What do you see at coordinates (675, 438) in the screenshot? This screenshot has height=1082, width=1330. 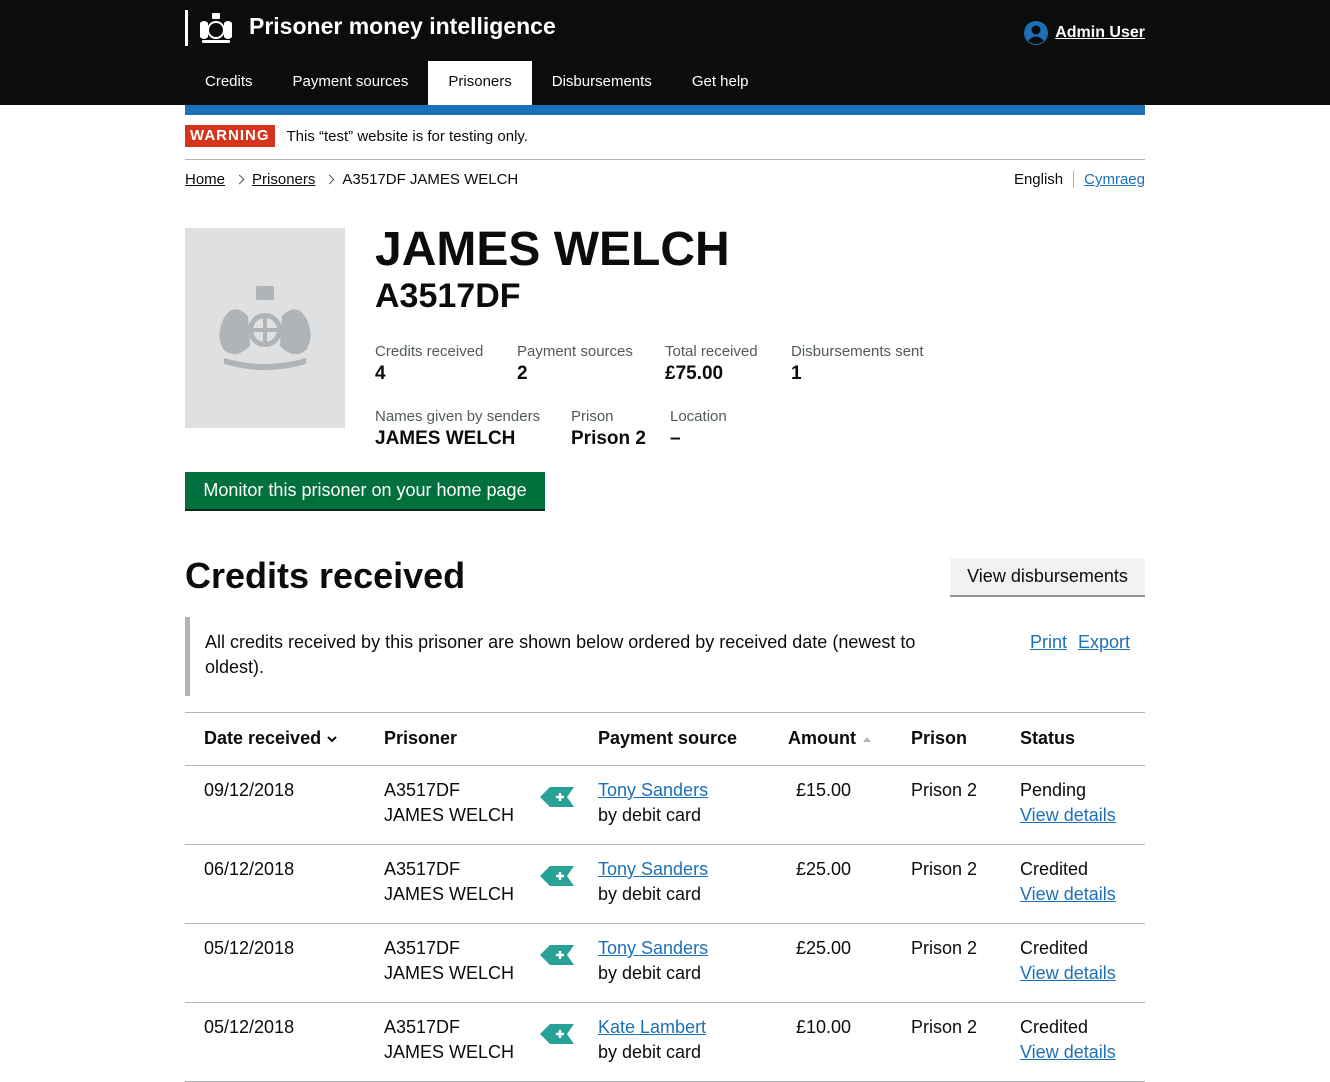 I see `stat-value: –` at bounding box center [675, 438].